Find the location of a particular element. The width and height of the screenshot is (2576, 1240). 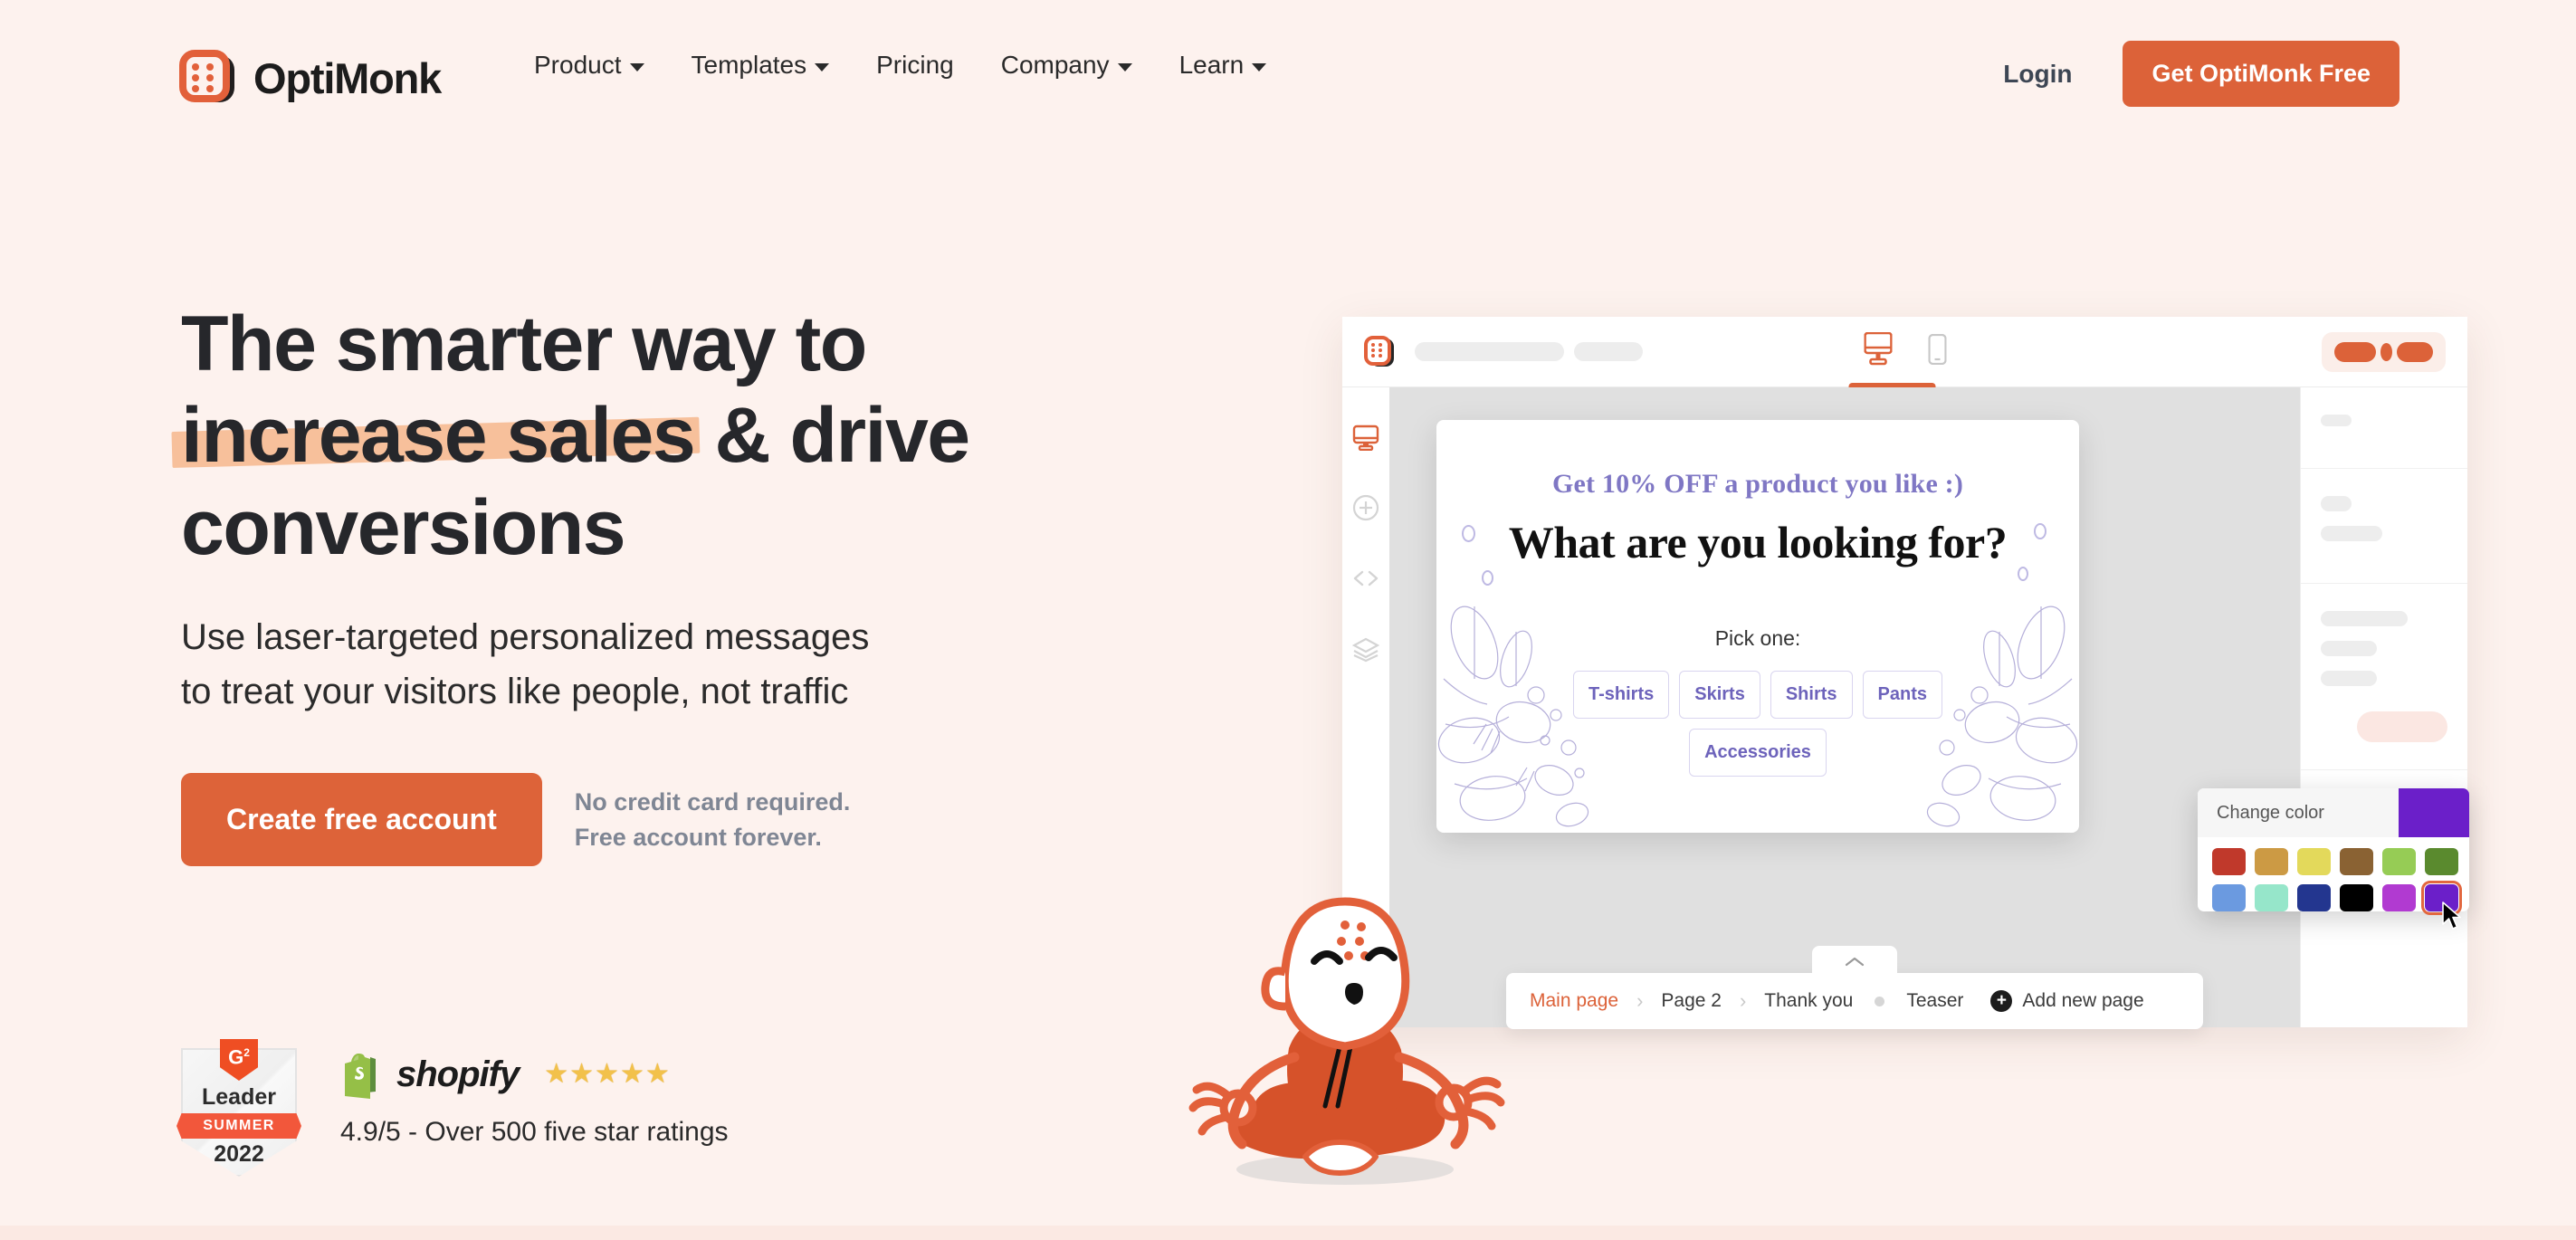

nav-item-product: Product is located at coordinates (589, 65).